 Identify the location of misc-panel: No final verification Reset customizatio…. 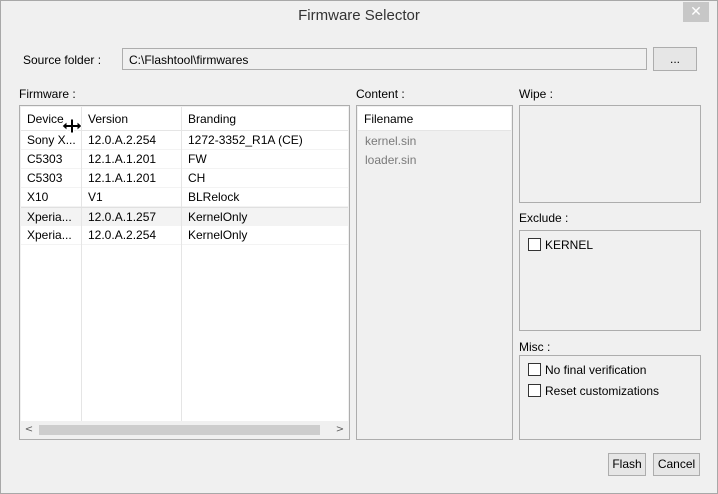
(610, 397).